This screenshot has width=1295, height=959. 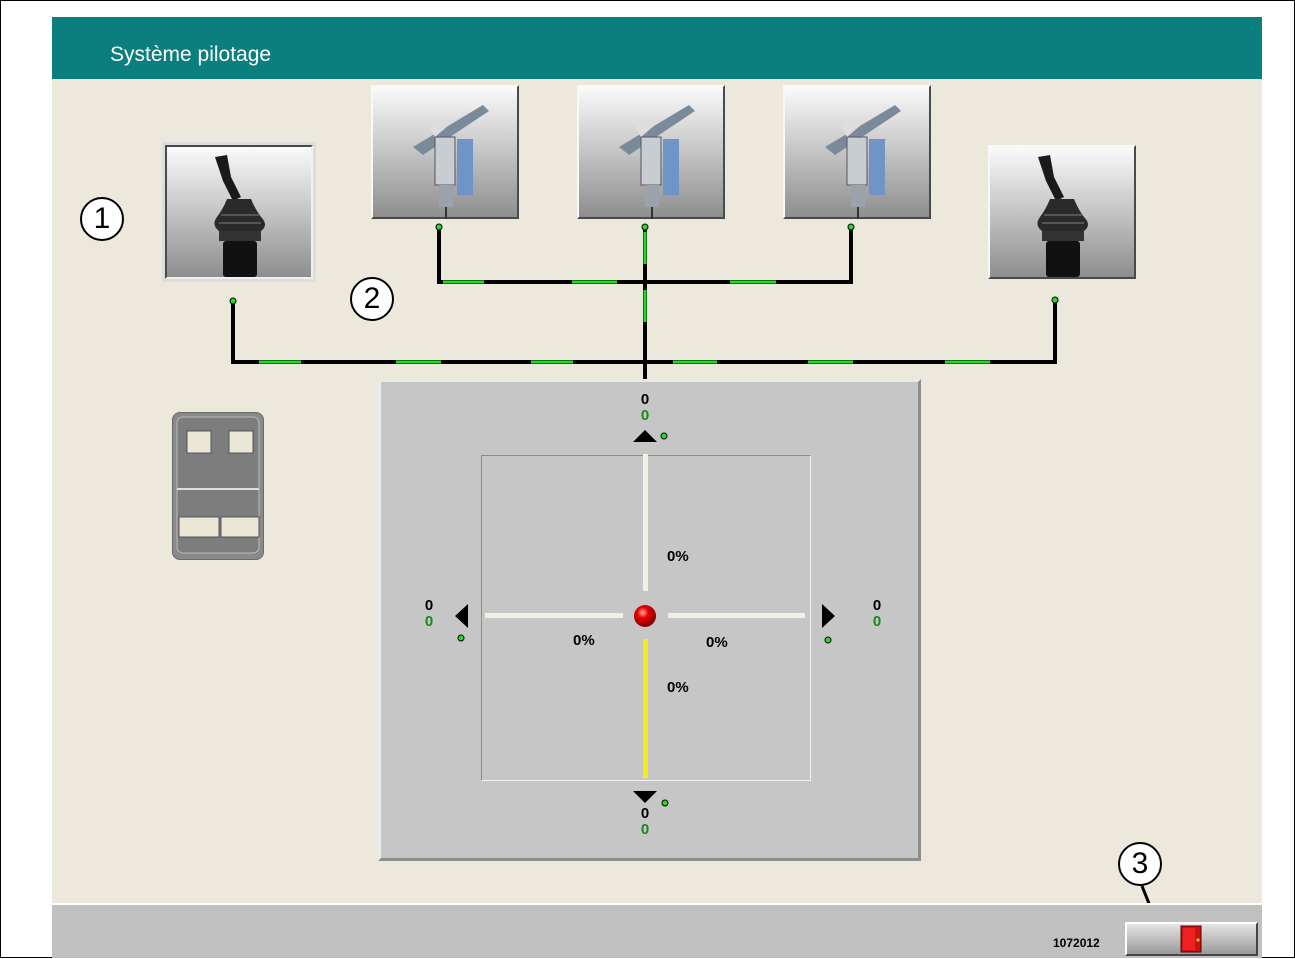 What do you see at coordinates (828, 616) in the screenshot?
I see `right-arrow-icon` at bounding box center [828, 616].